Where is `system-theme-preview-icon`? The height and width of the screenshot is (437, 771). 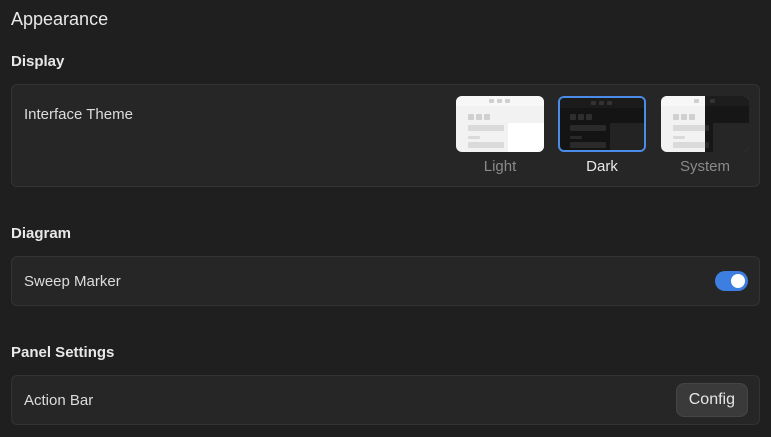
system-theme-preview-icon is located at coordinates (705, 124).